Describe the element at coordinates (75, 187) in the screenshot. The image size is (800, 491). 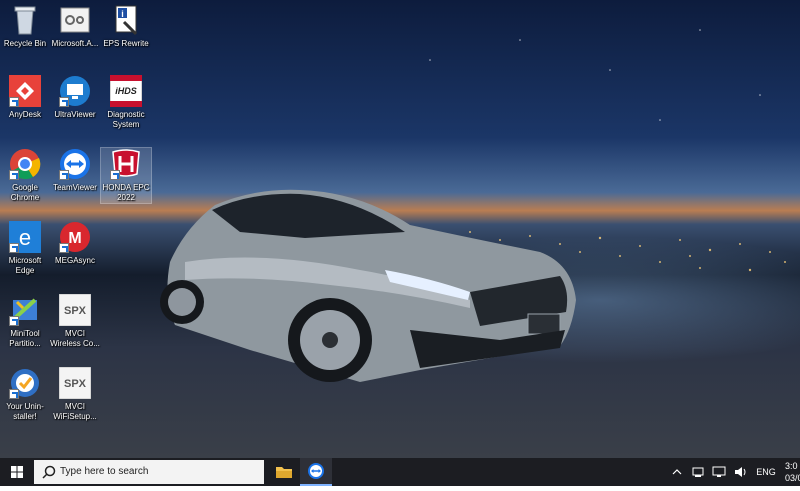
I see `desktop-icon-label: TeamViewer` at that location.